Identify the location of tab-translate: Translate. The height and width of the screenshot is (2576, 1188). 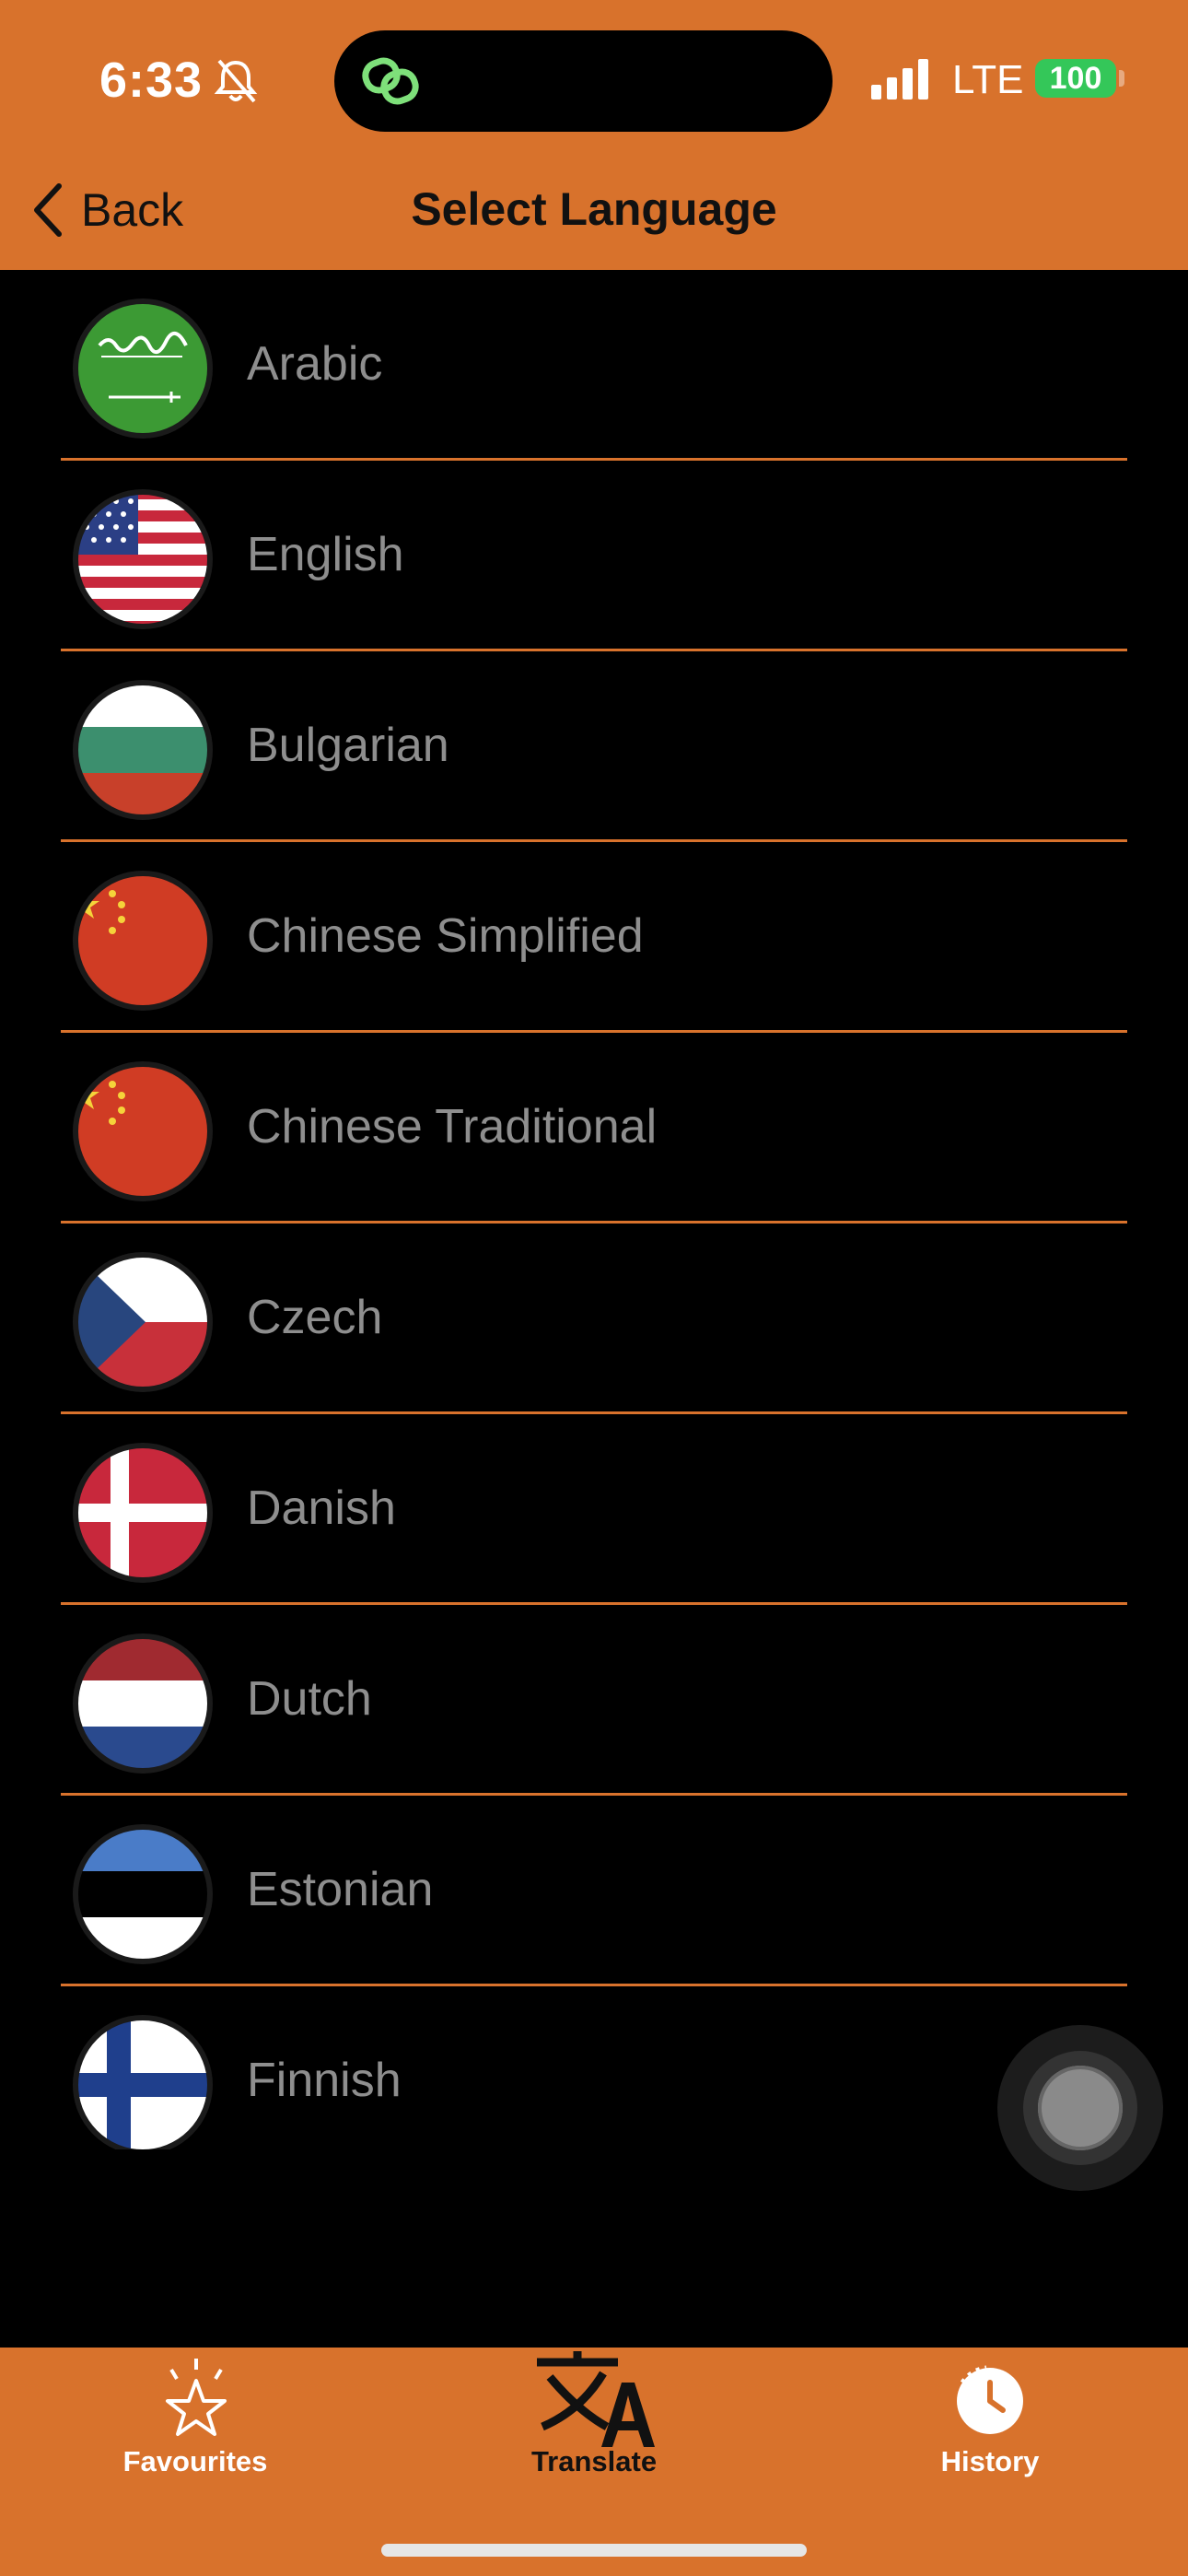
(594, 2421).